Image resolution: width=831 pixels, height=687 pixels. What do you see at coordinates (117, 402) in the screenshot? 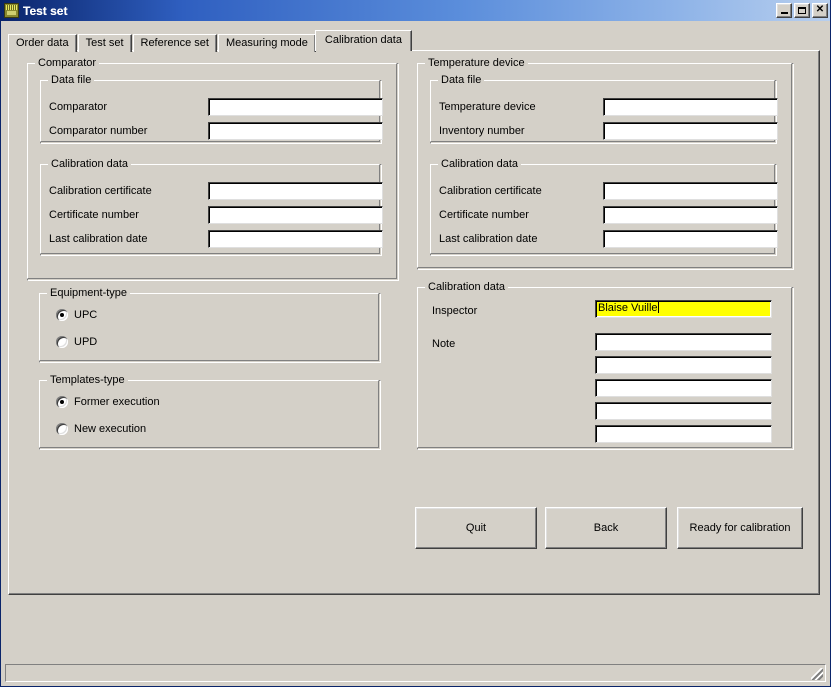
I see `radio-label: Former execution` at bounding box center [117, 402].